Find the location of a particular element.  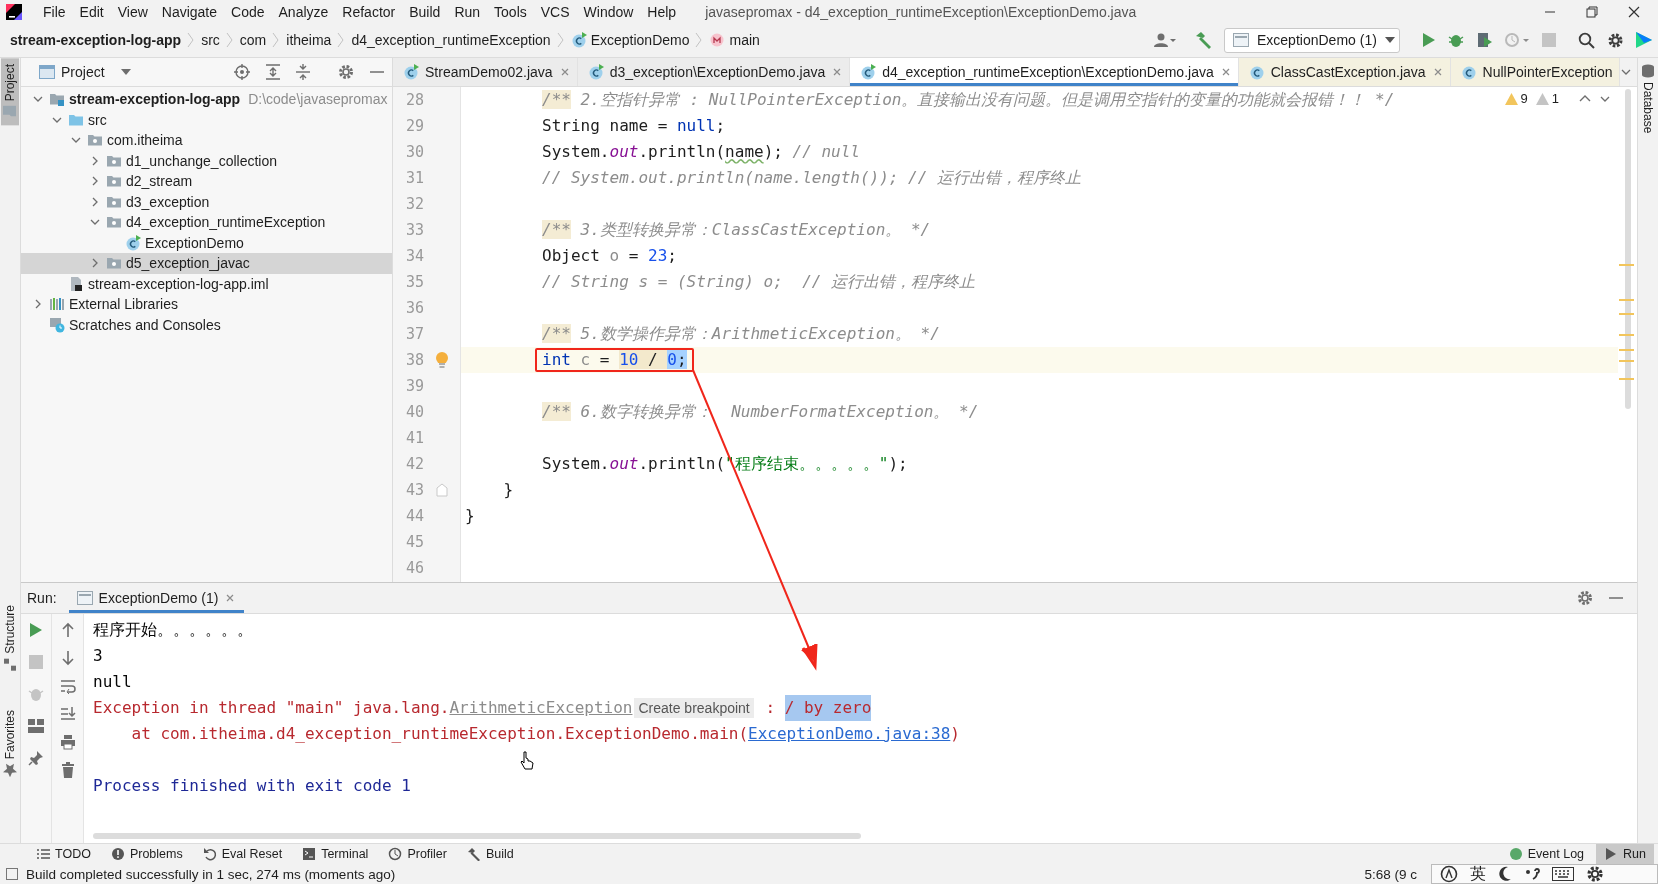

menu-item: View is located at coordinates (132, 11).